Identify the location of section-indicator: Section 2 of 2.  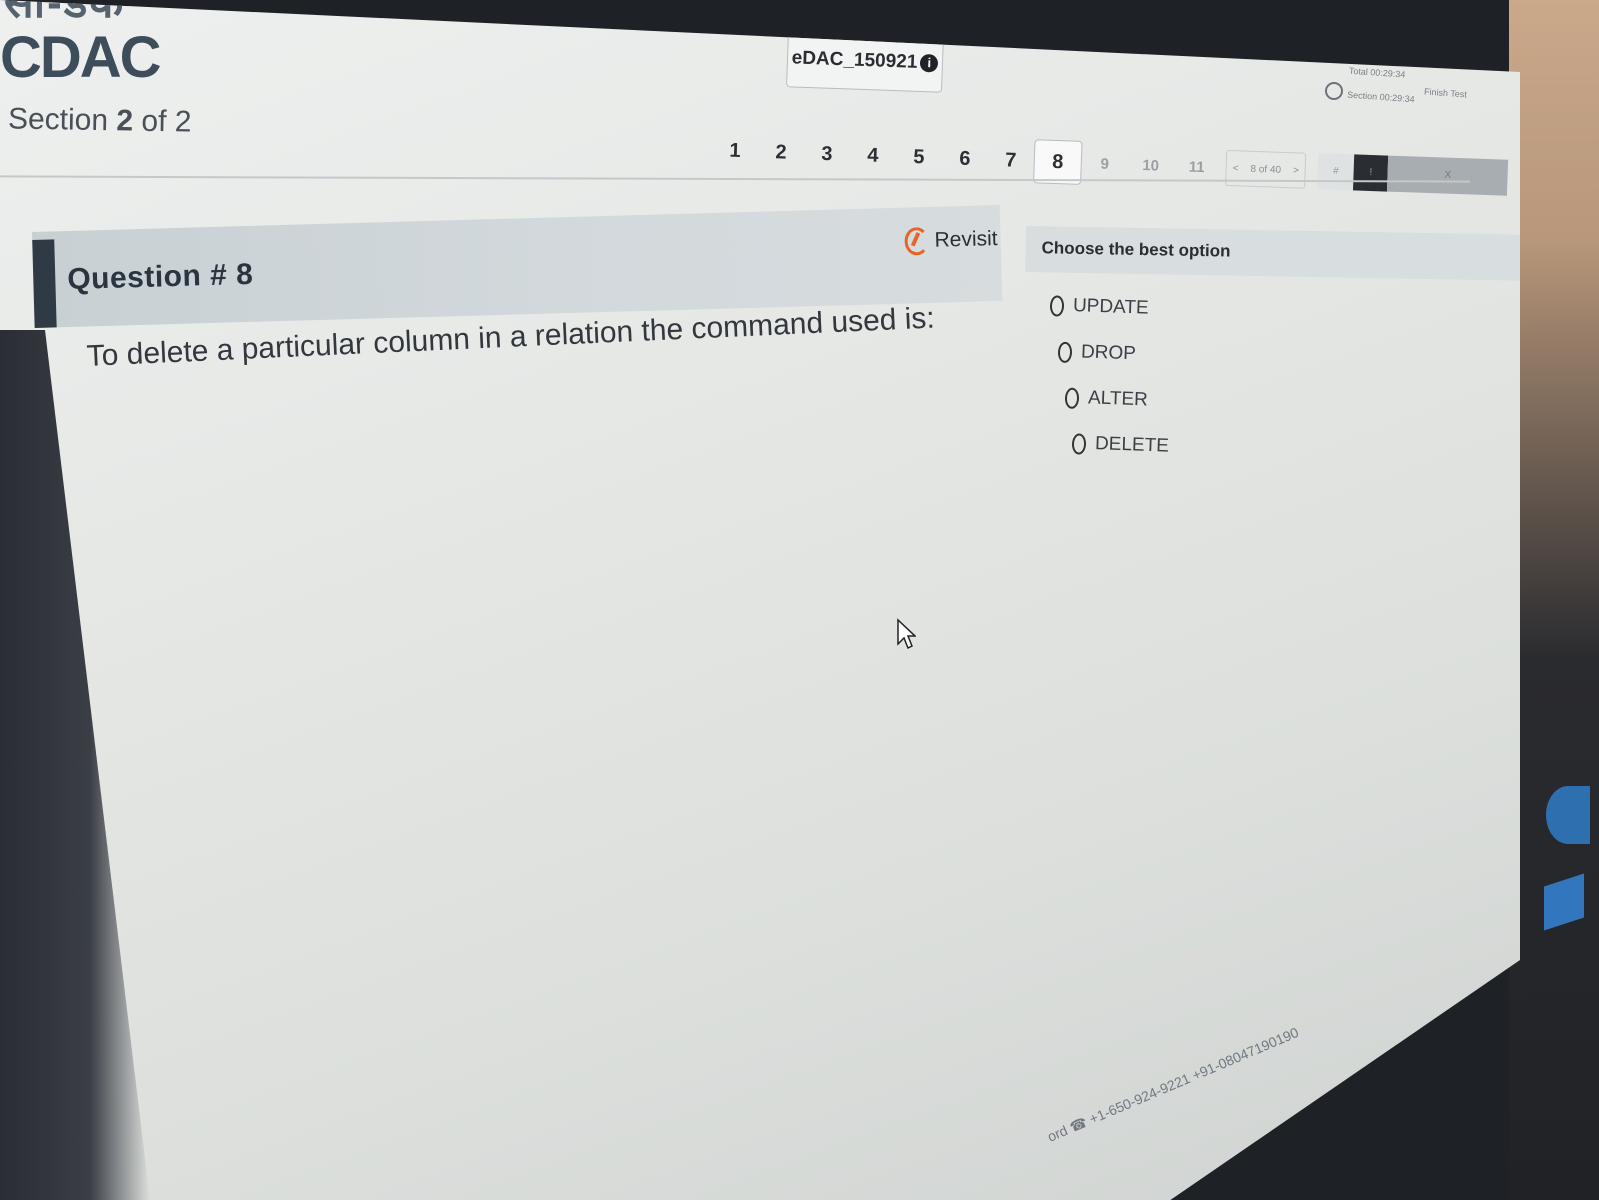
(99, 120).